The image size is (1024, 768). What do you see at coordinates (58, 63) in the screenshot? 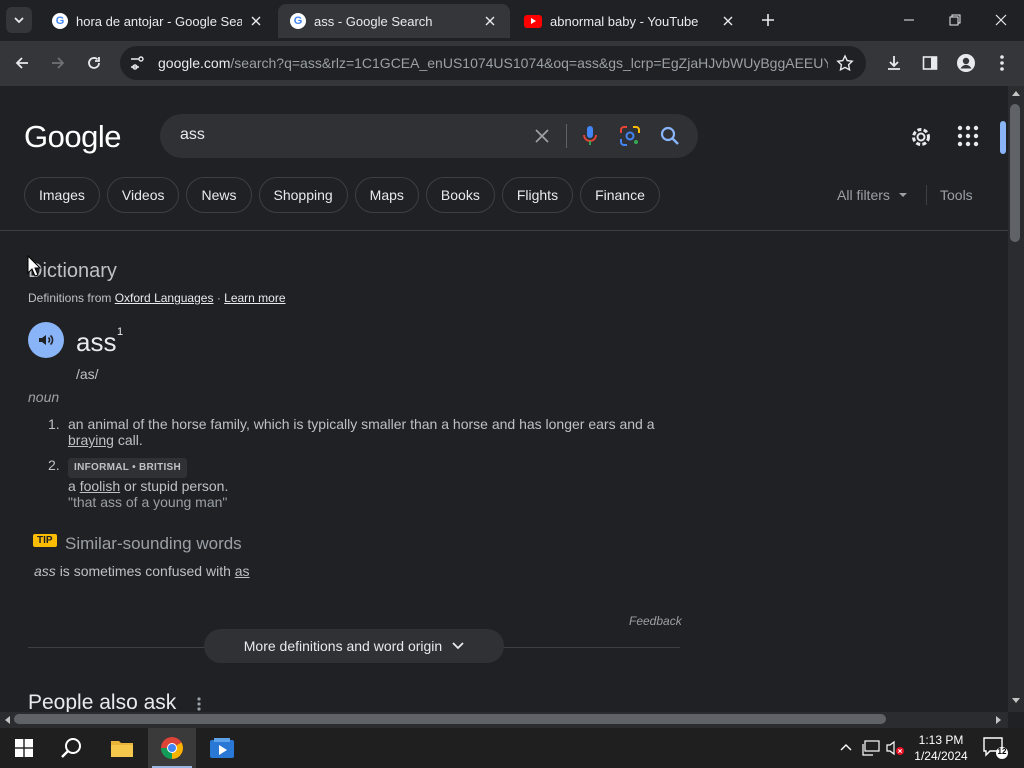
I see `forward-button` at bounding box center [58, 63].